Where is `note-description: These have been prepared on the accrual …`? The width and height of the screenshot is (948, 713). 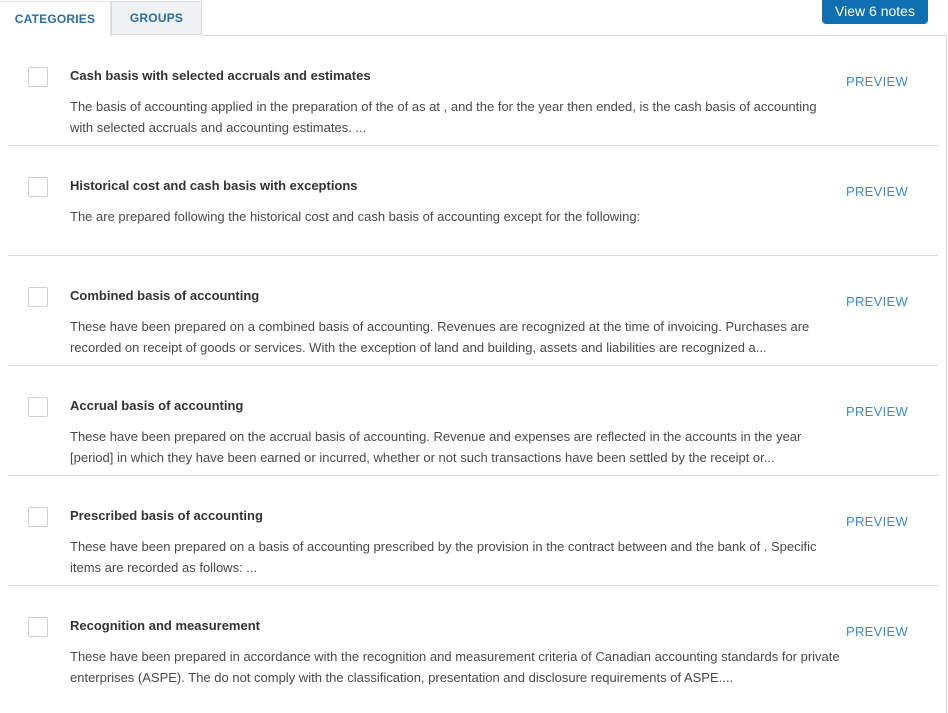 note-description: These have been prepared on the accrual … is located at coordinates (436, 447).